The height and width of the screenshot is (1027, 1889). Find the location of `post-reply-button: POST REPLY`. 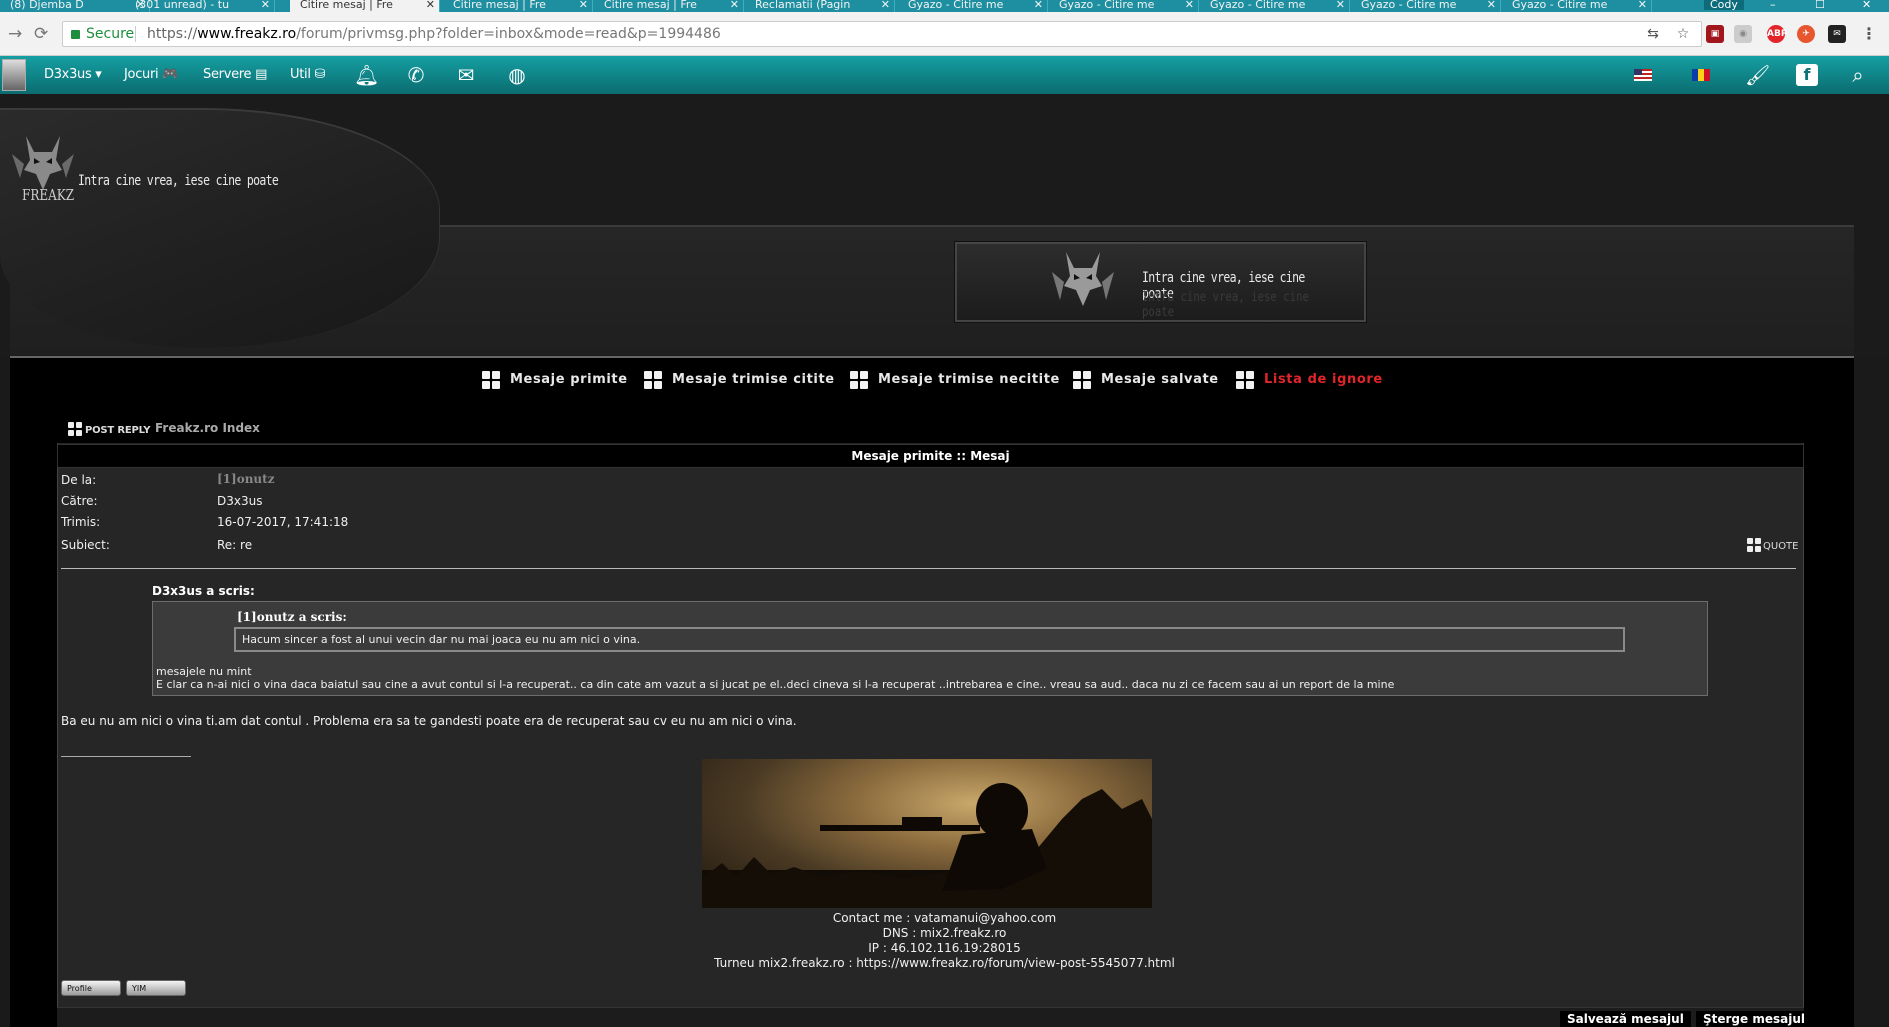

post-reply-button: POST REPLY is located at coordinates (109, 429).